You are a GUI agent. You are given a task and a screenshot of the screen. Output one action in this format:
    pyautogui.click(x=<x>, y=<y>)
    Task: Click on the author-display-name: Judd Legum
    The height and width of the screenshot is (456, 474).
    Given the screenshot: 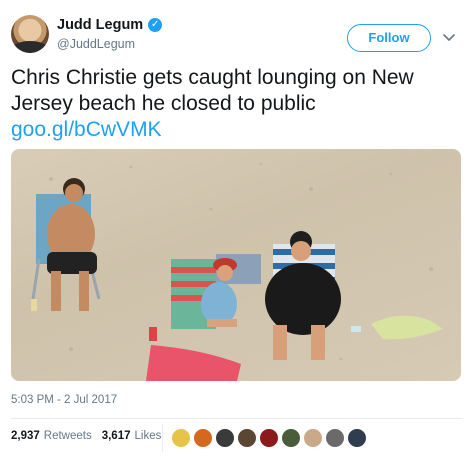 What is the action you would take?
    pyautogui.click(x=100, y=25)
    